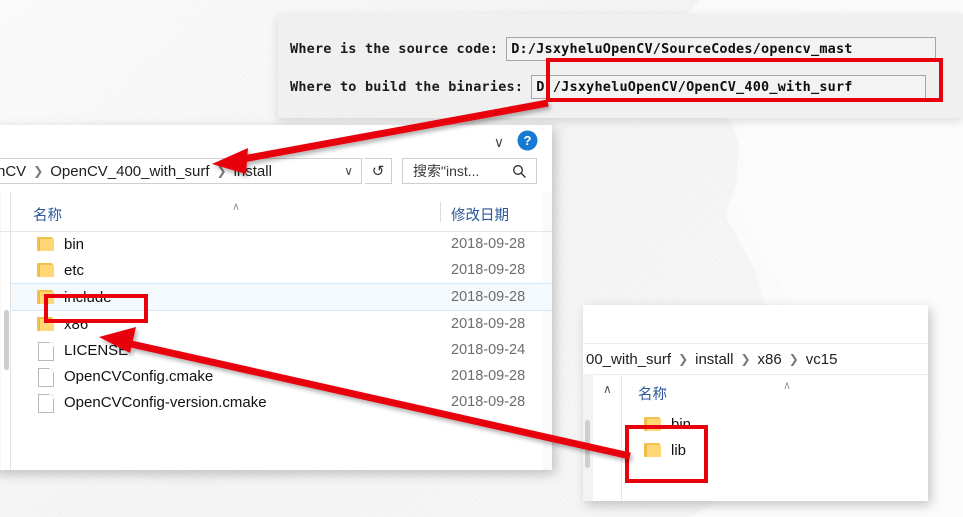 Image resolution: width=963 pixels, height=517 pixels. Describe the element at coordinates (607, 389) in the screenshot. I see `collapse-caret-icon: ∧` at that location.